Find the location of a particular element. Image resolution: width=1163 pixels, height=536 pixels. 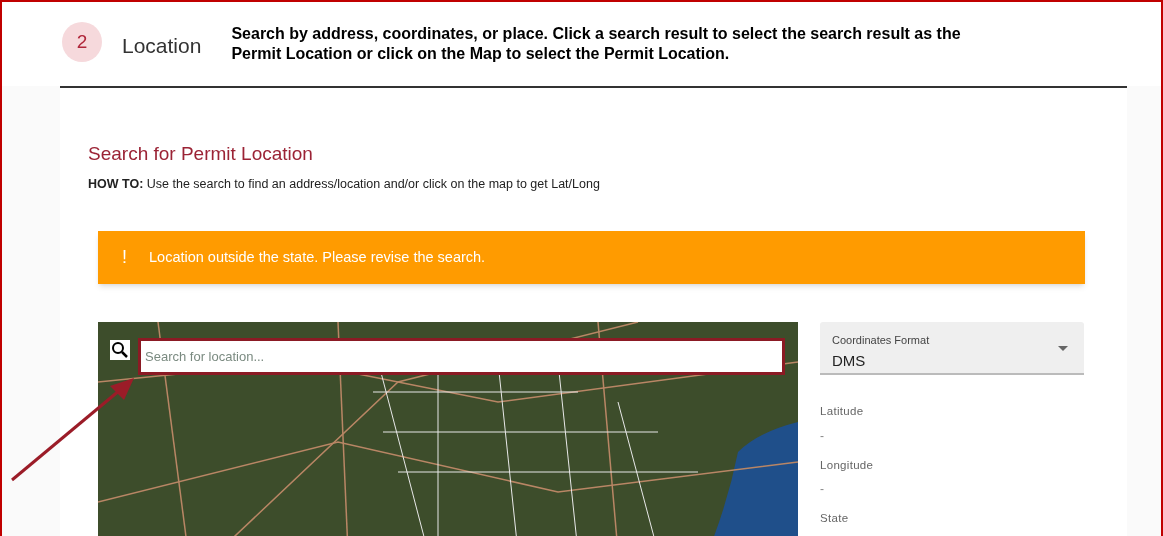

coordinates-format-select: Coordinates Format DMS is located at coordinates (952, 349).